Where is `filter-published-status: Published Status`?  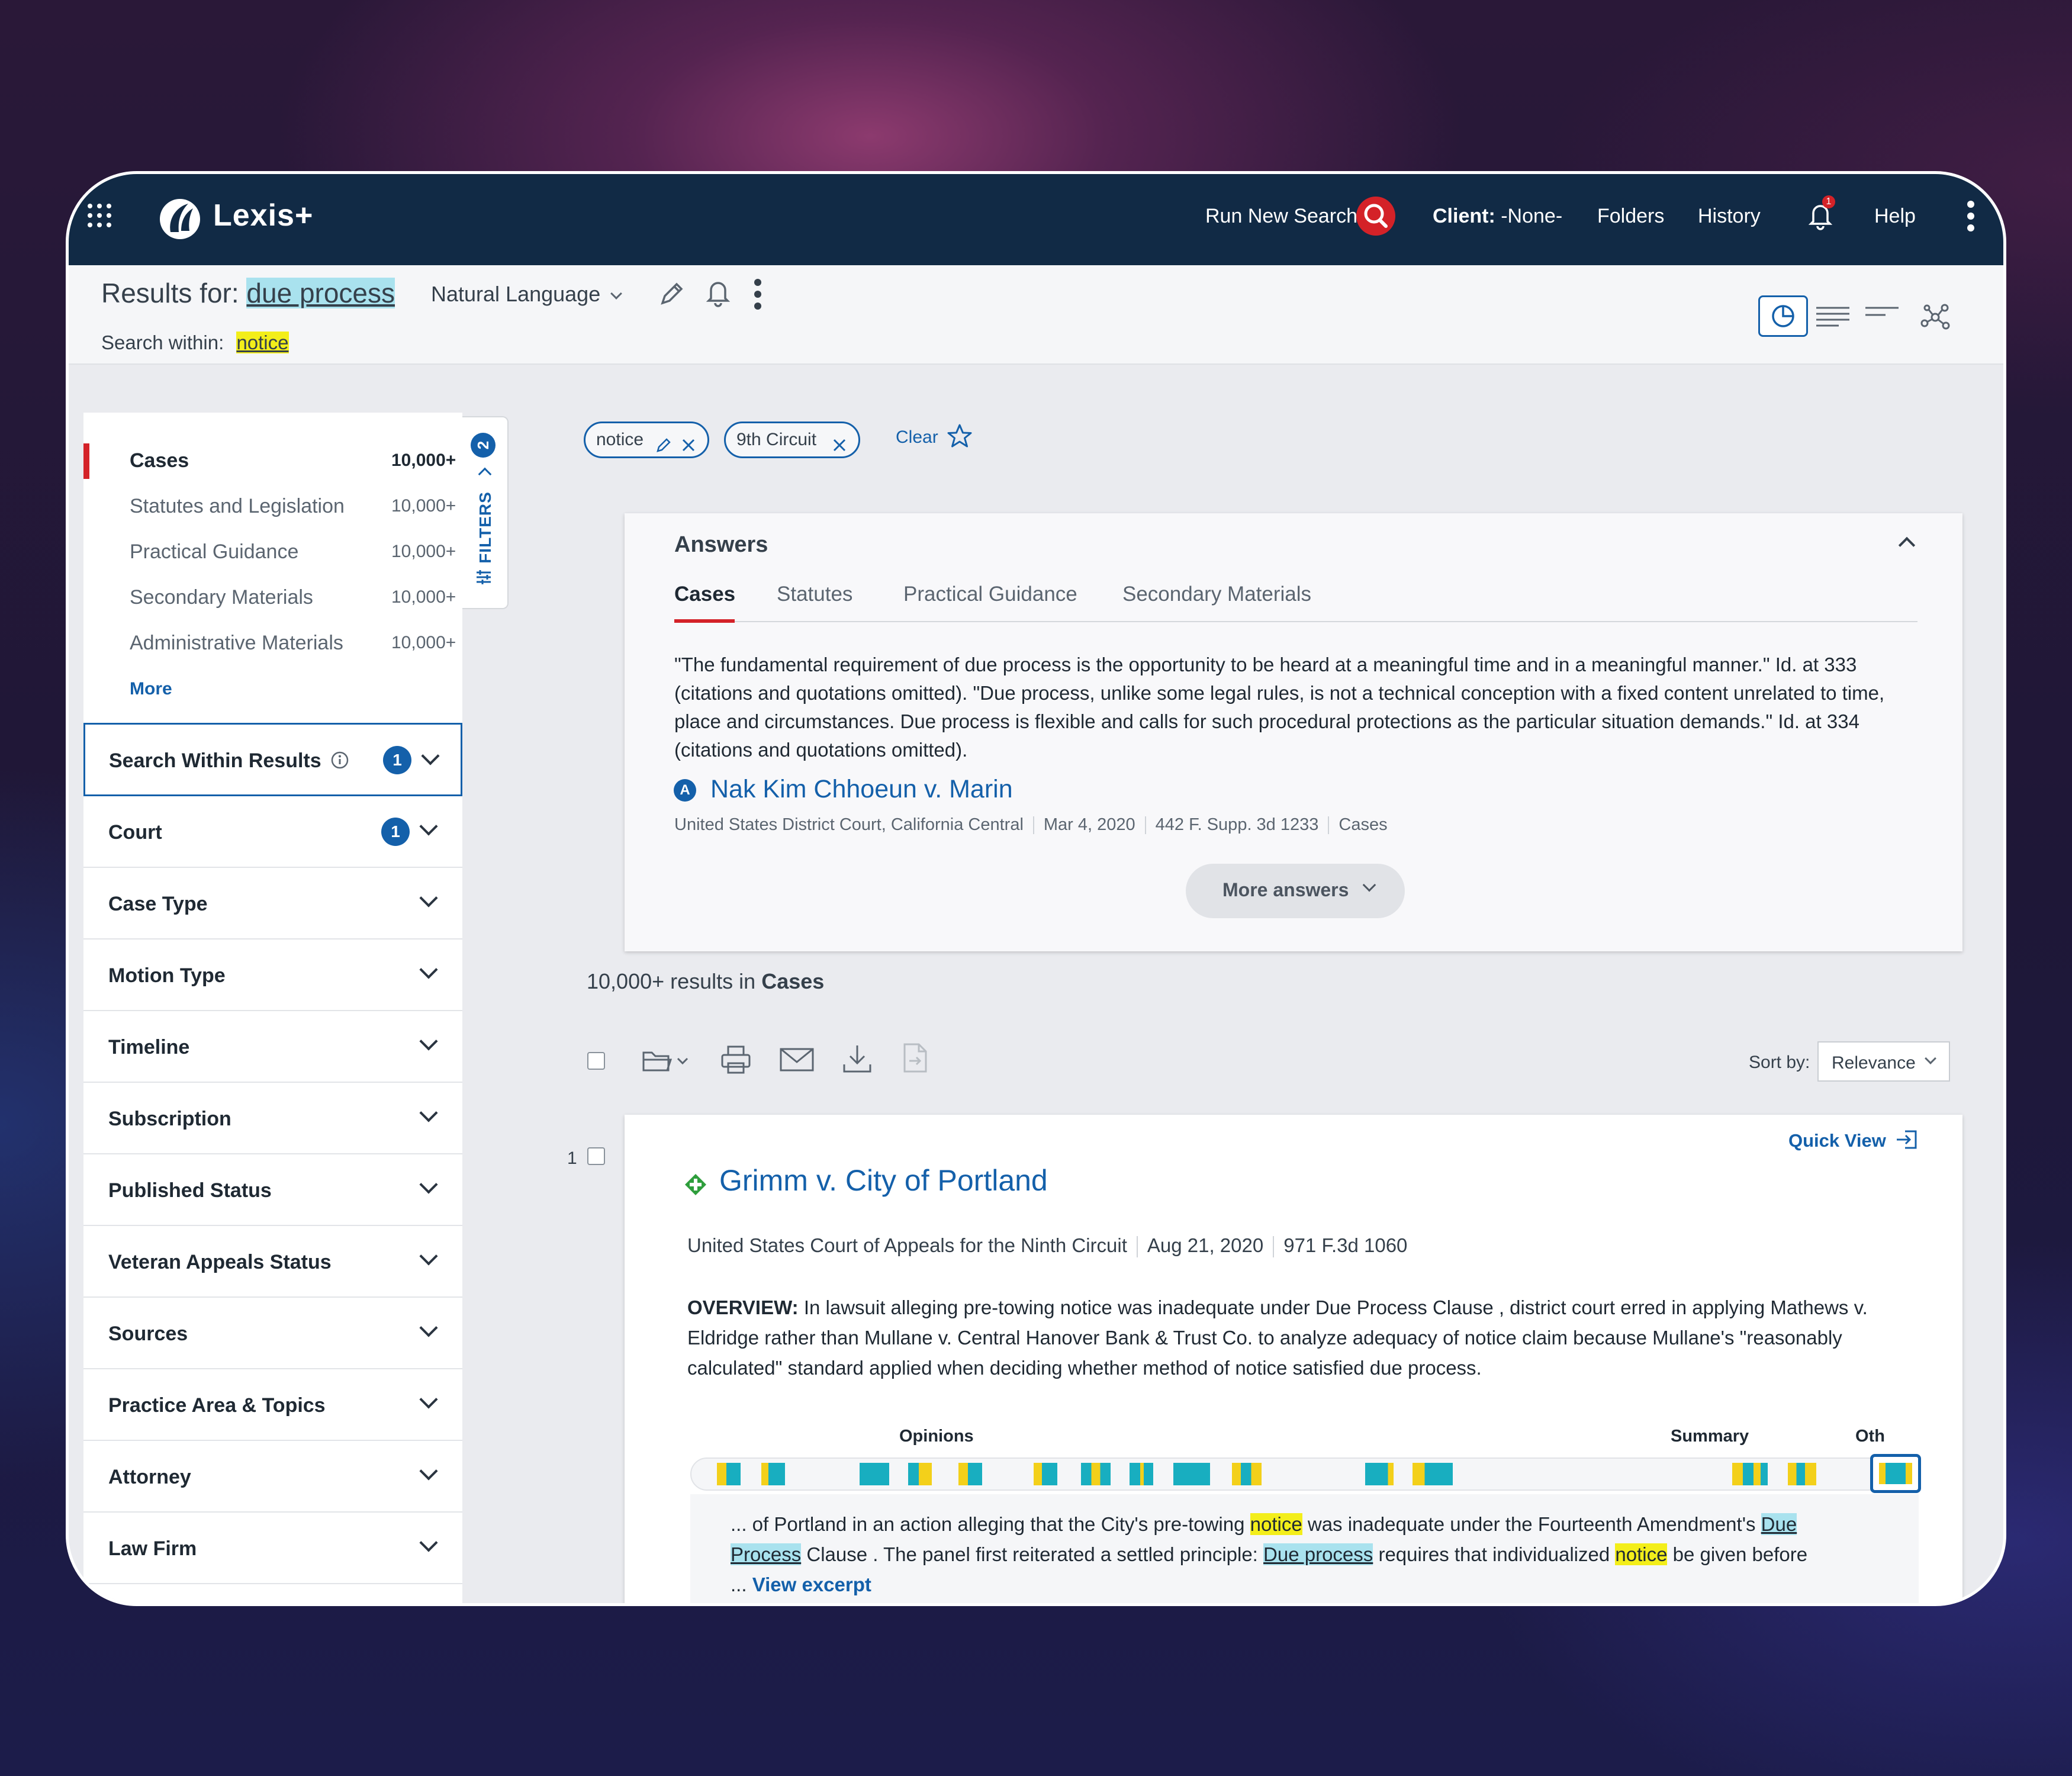
filter-published-status: Published Status is located at coordinates (272, 1190).